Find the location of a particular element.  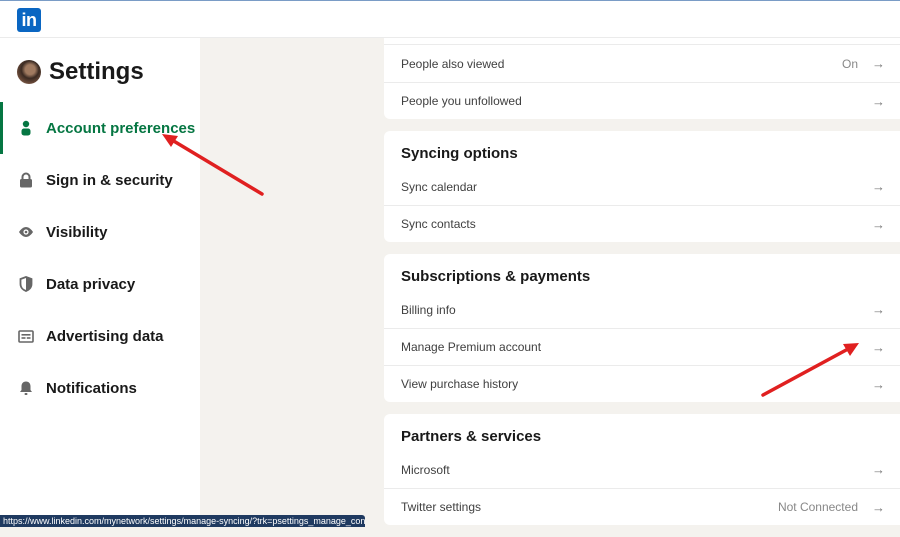

shield-icon is located at coordinates (26, 284).